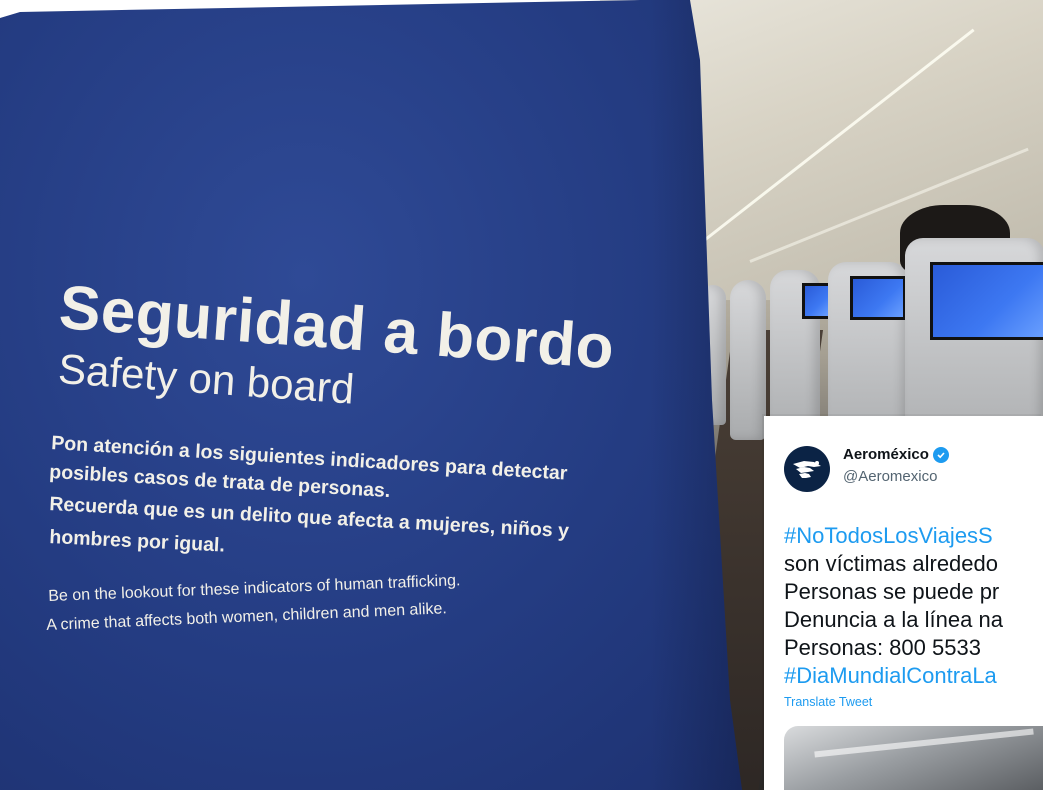 The image size is (1043, 790). Describe the element at coordinates (828, 702) in the screenshot. I see `translate-tweet-link: Translate Tweet` at that location.